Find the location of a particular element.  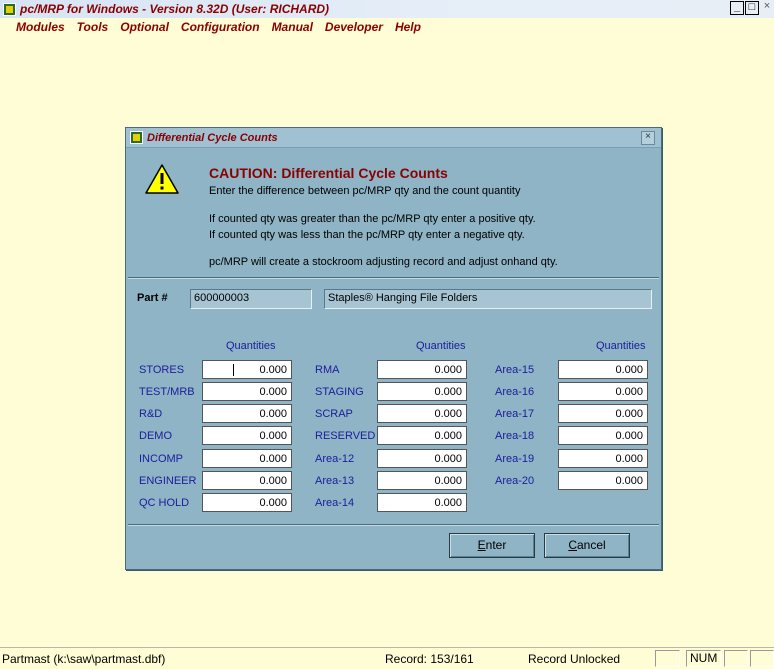

menu-configuration: Configuration is located at coordinates (220, 27).